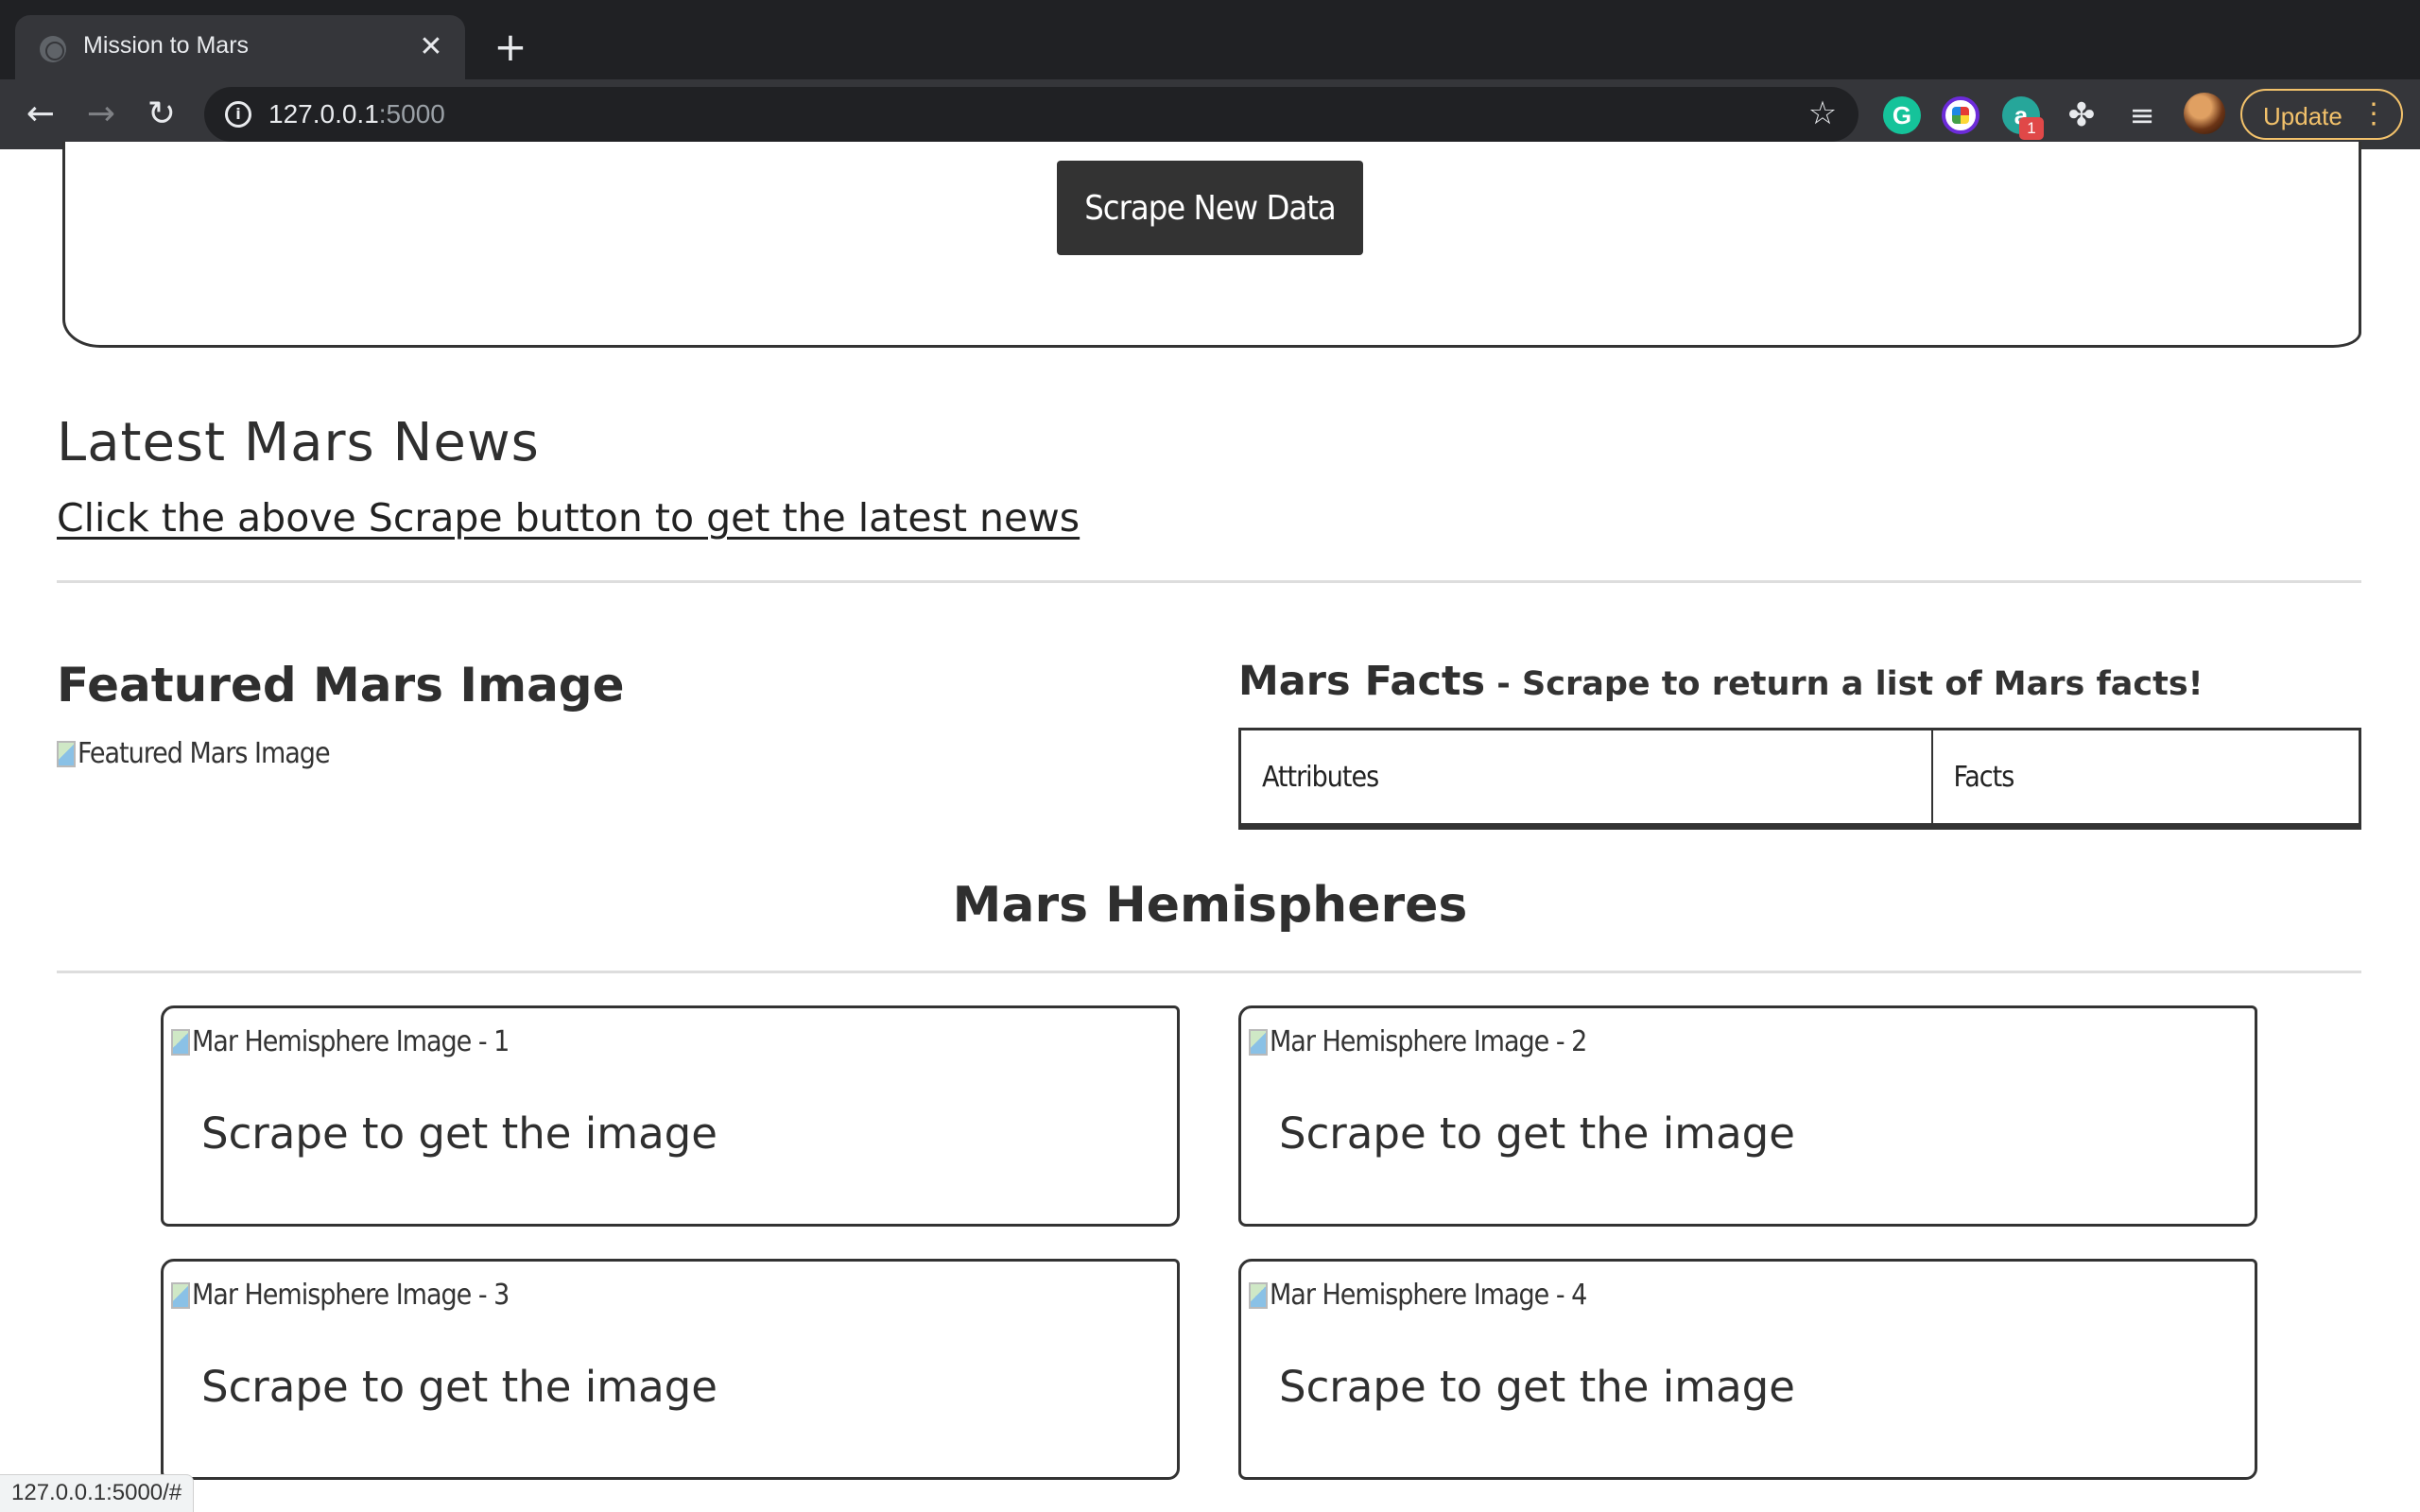 The width and height of the screenshot is (2420, 1512). What do you see at coordinates (1586, 778) in the screenshot?
I see `column-header-attributes: Attributes` at bounding box center [1586, 778].